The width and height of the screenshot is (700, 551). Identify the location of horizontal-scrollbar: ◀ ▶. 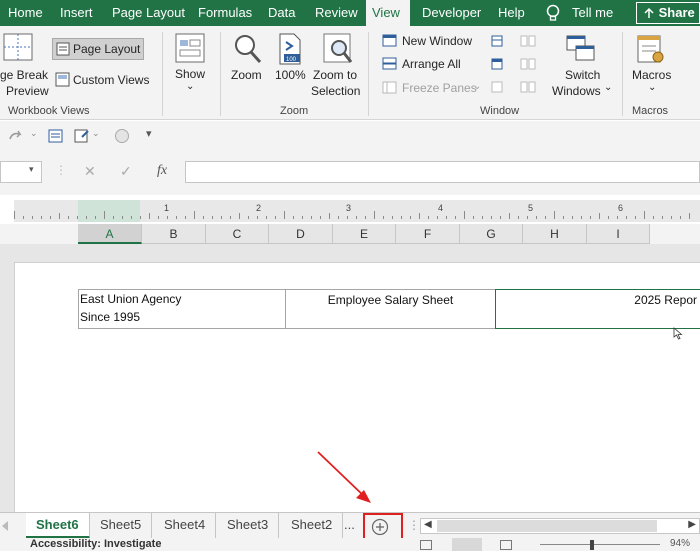
(560, 526).